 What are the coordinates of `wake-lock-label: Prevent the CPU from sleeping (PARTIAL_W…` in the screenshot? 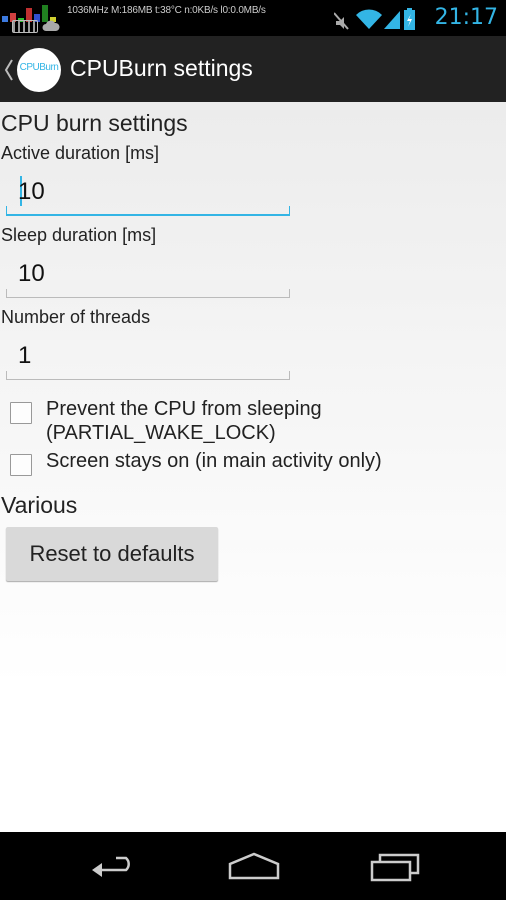 It's located at (266, 421).